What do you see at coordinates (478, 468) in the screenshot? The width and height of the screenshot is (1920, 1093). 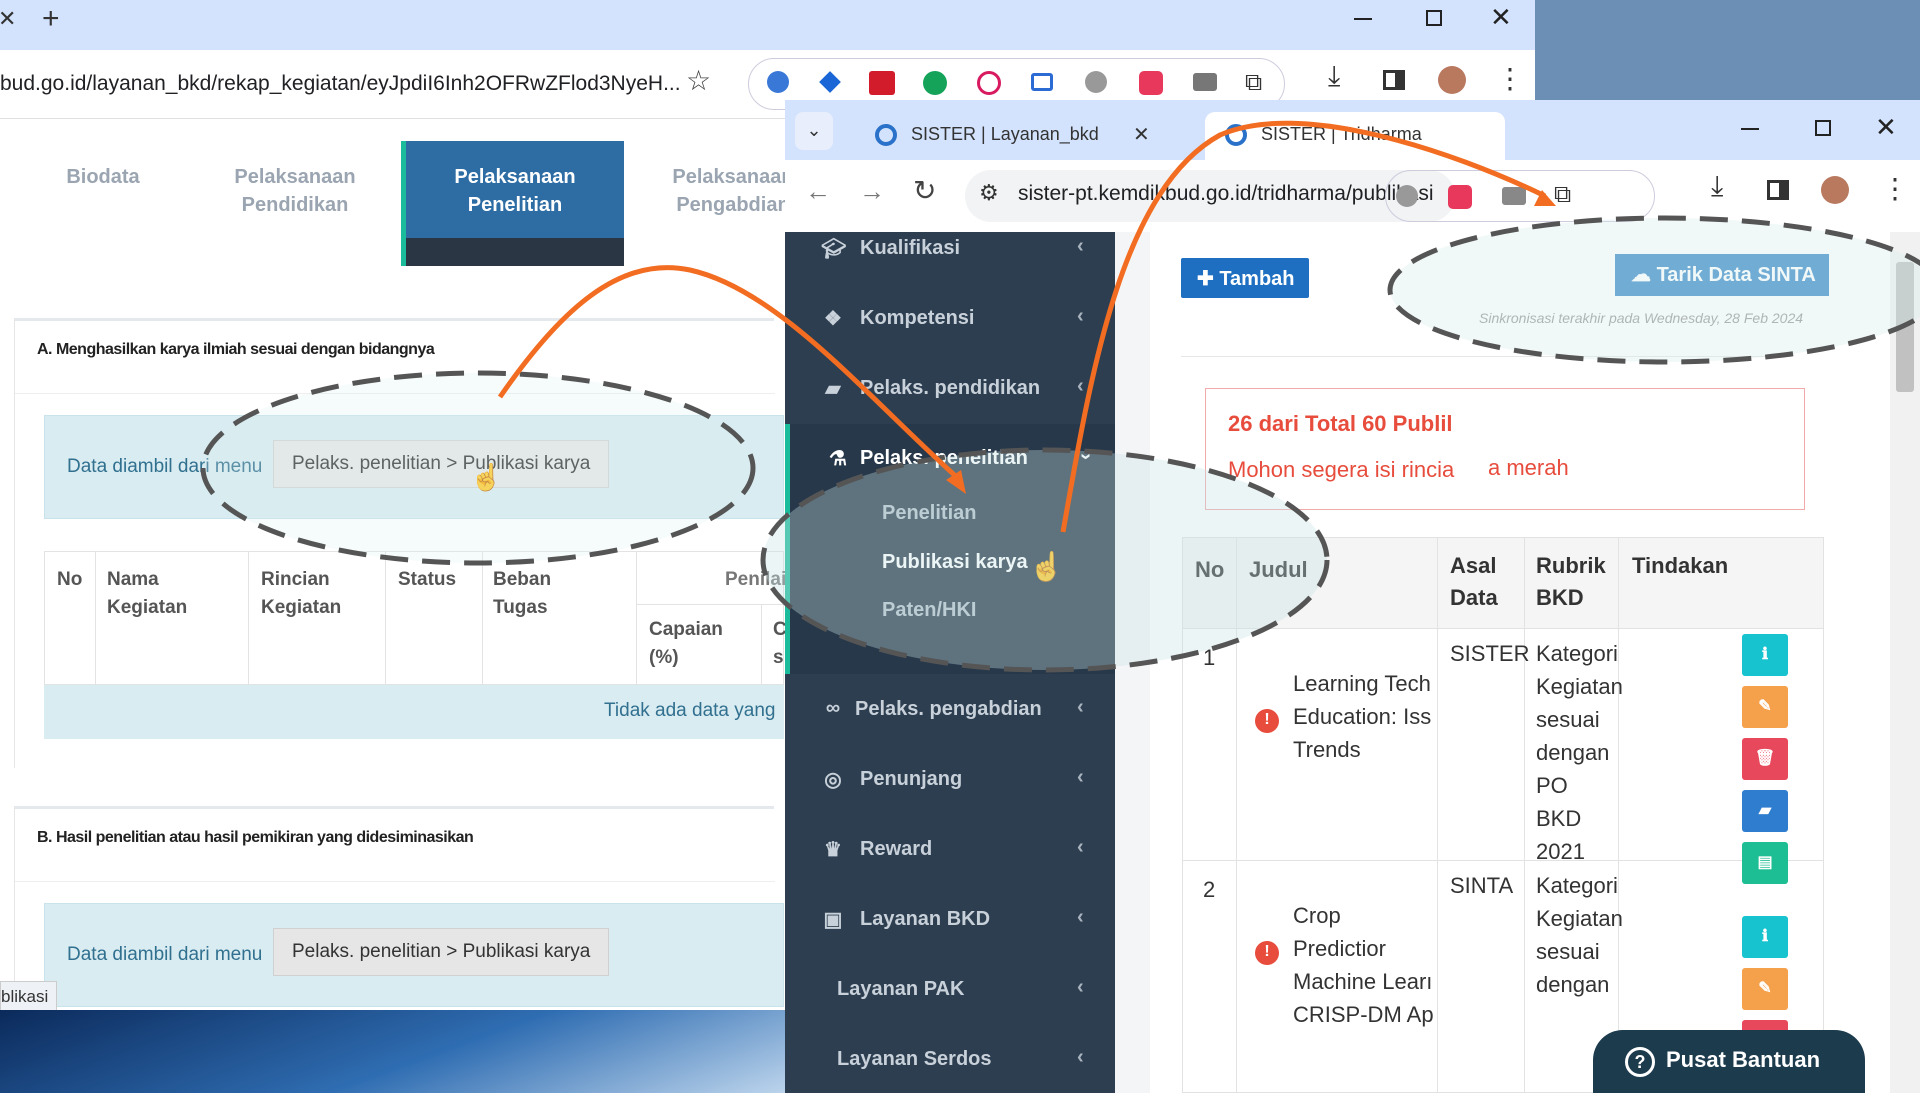 I see `highlight-ellipse-menu-path` at bounding box center [478, 468].